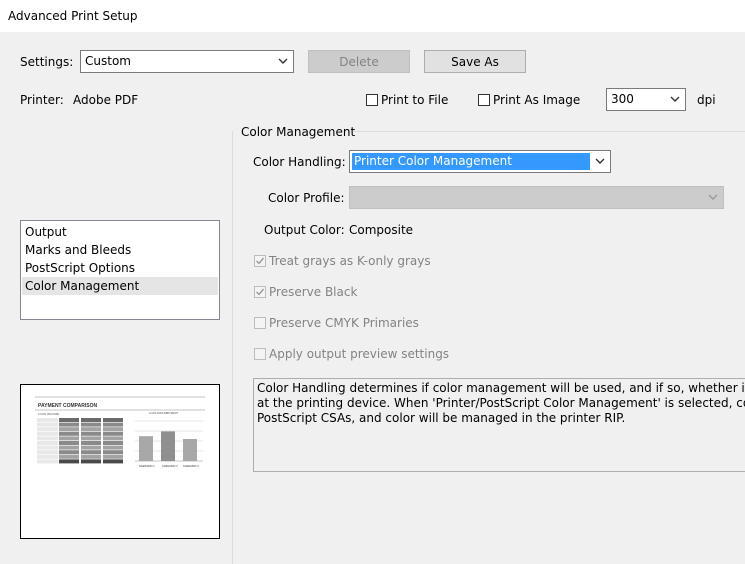 The width and height of the screenshot is (745, 564). I want to click on section-divider, so click(232, 347).